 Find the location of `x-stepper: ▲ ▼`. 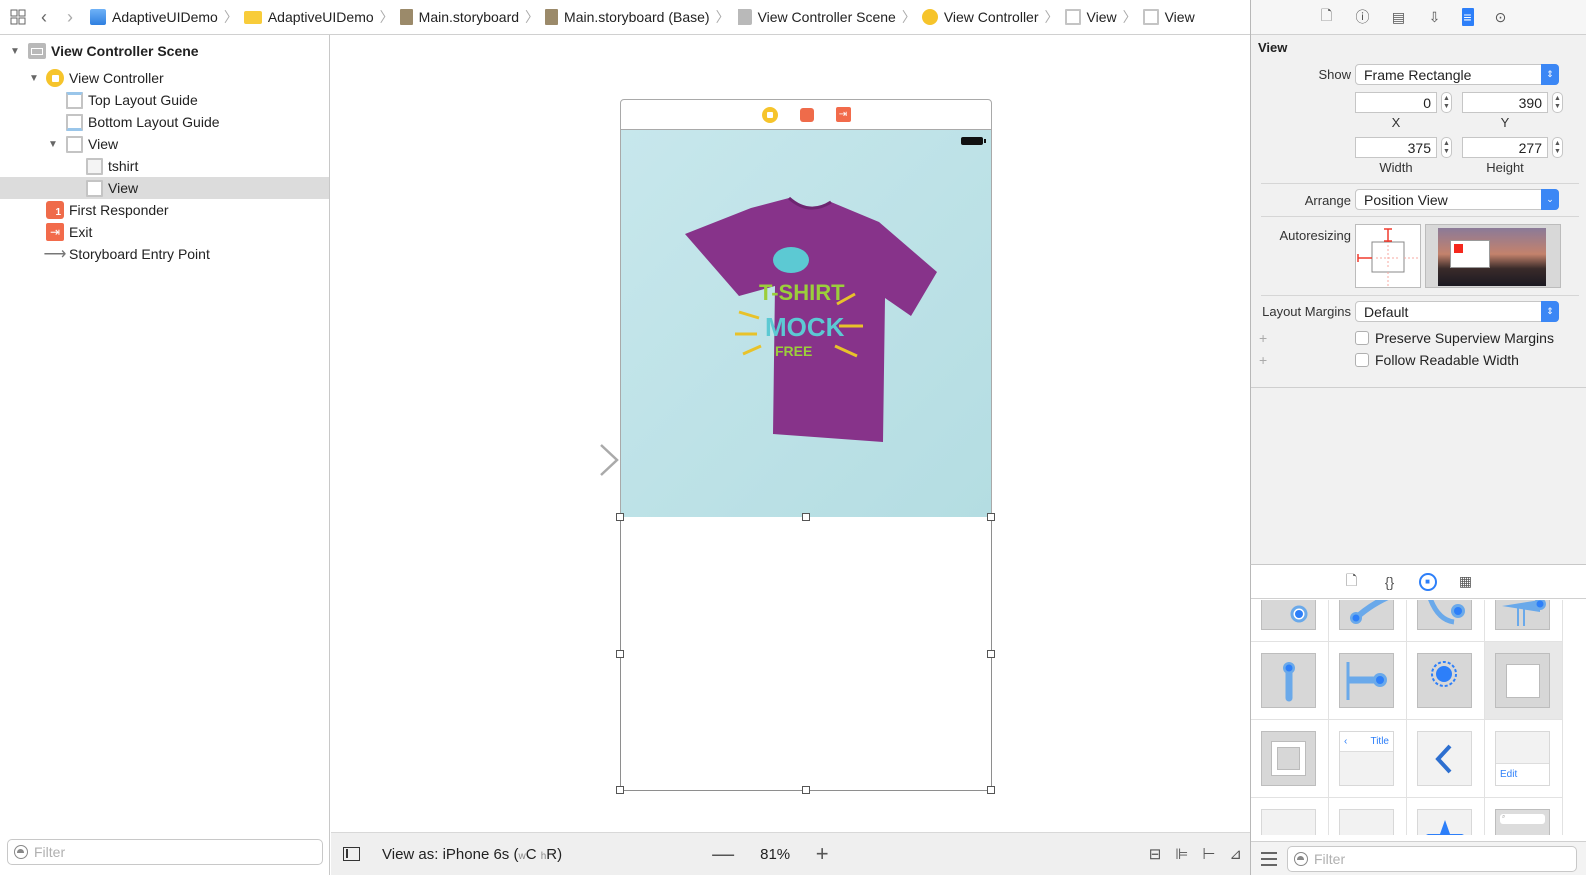

x-stepper: ▲ ▼ is located at coordinates (1446, 102).